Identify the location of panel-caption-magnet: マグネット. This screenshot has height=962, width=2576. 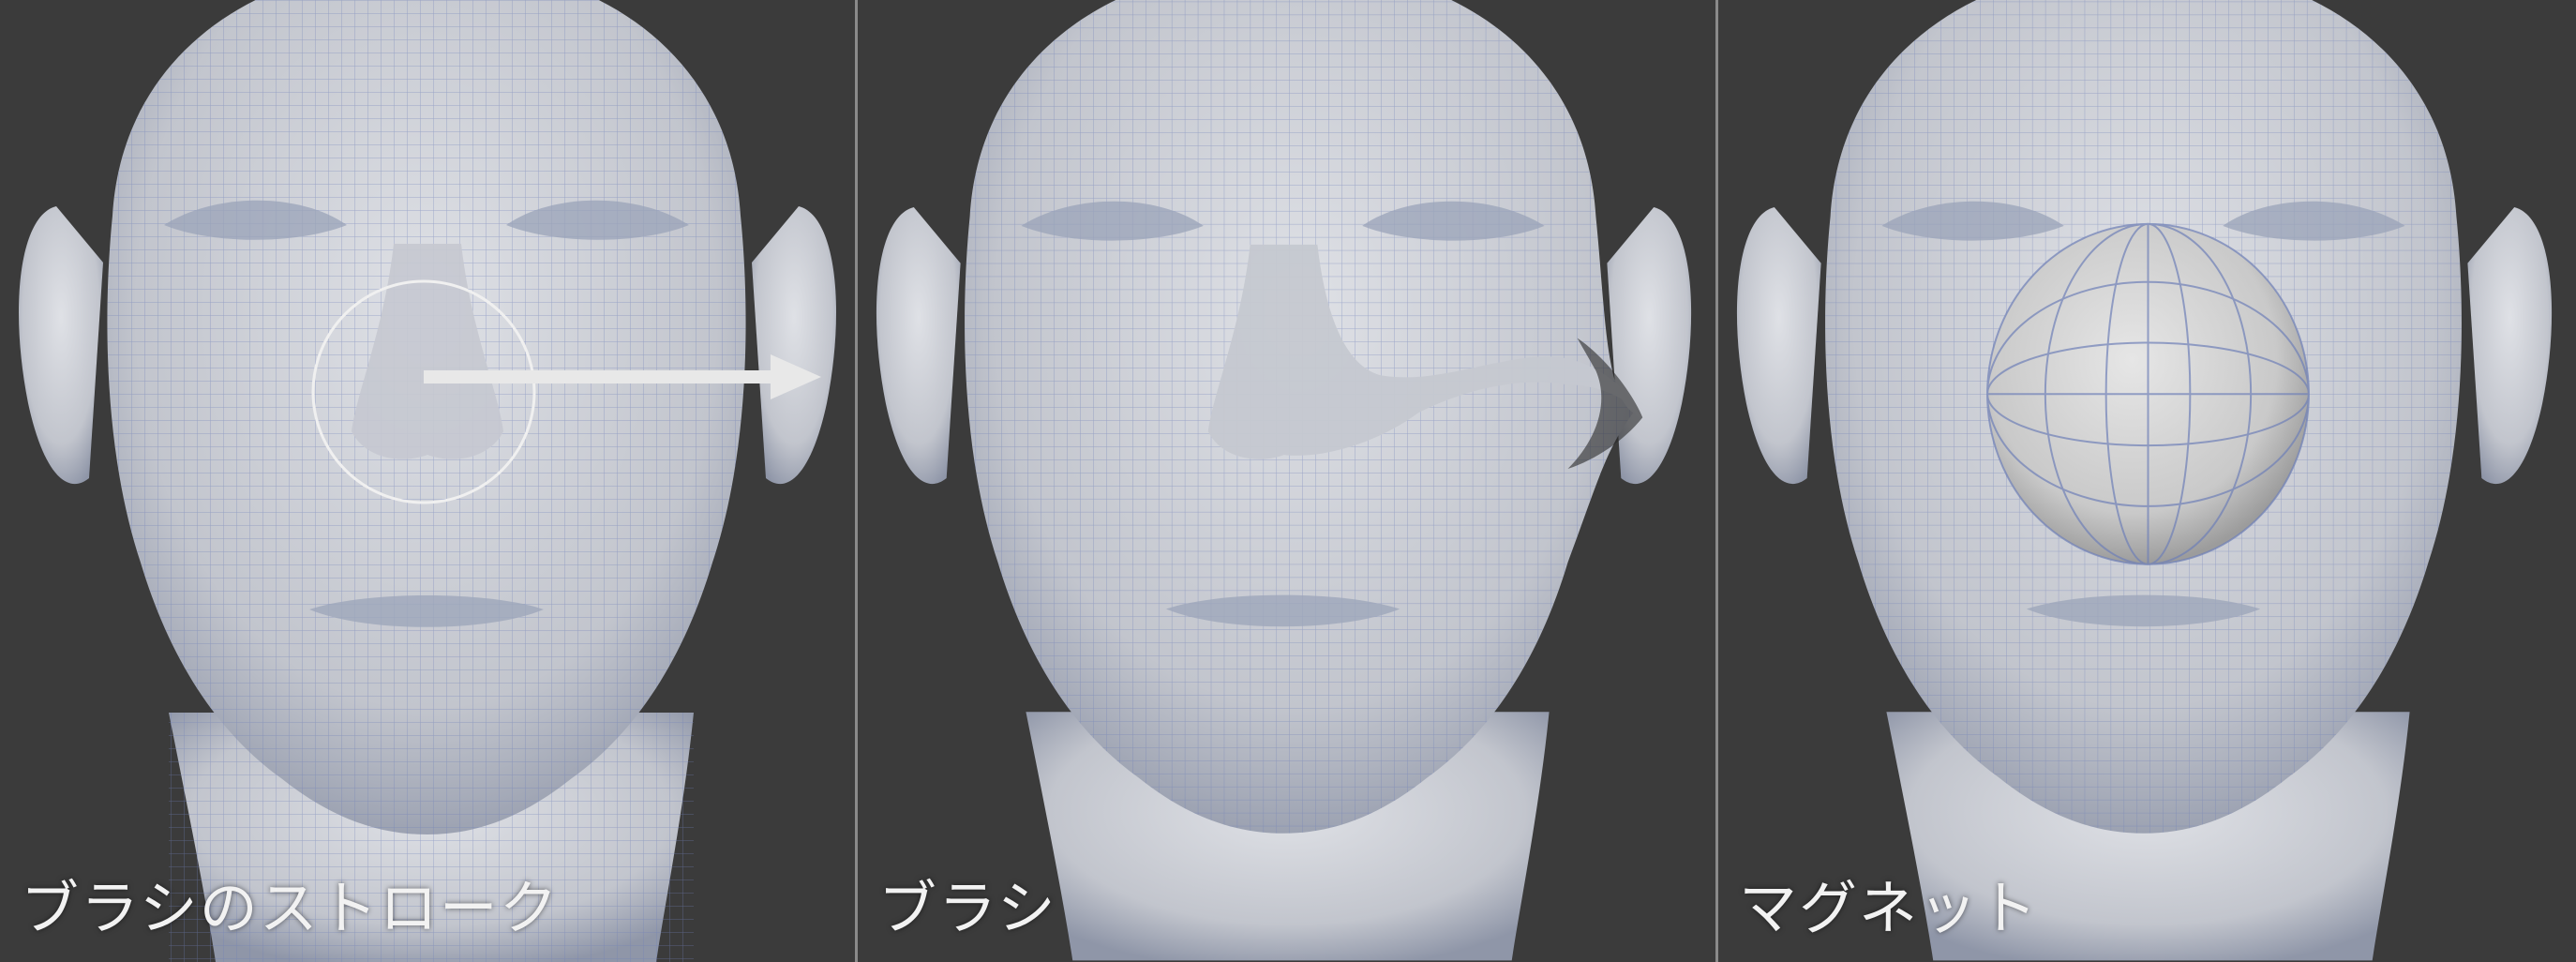
(1889, 908).